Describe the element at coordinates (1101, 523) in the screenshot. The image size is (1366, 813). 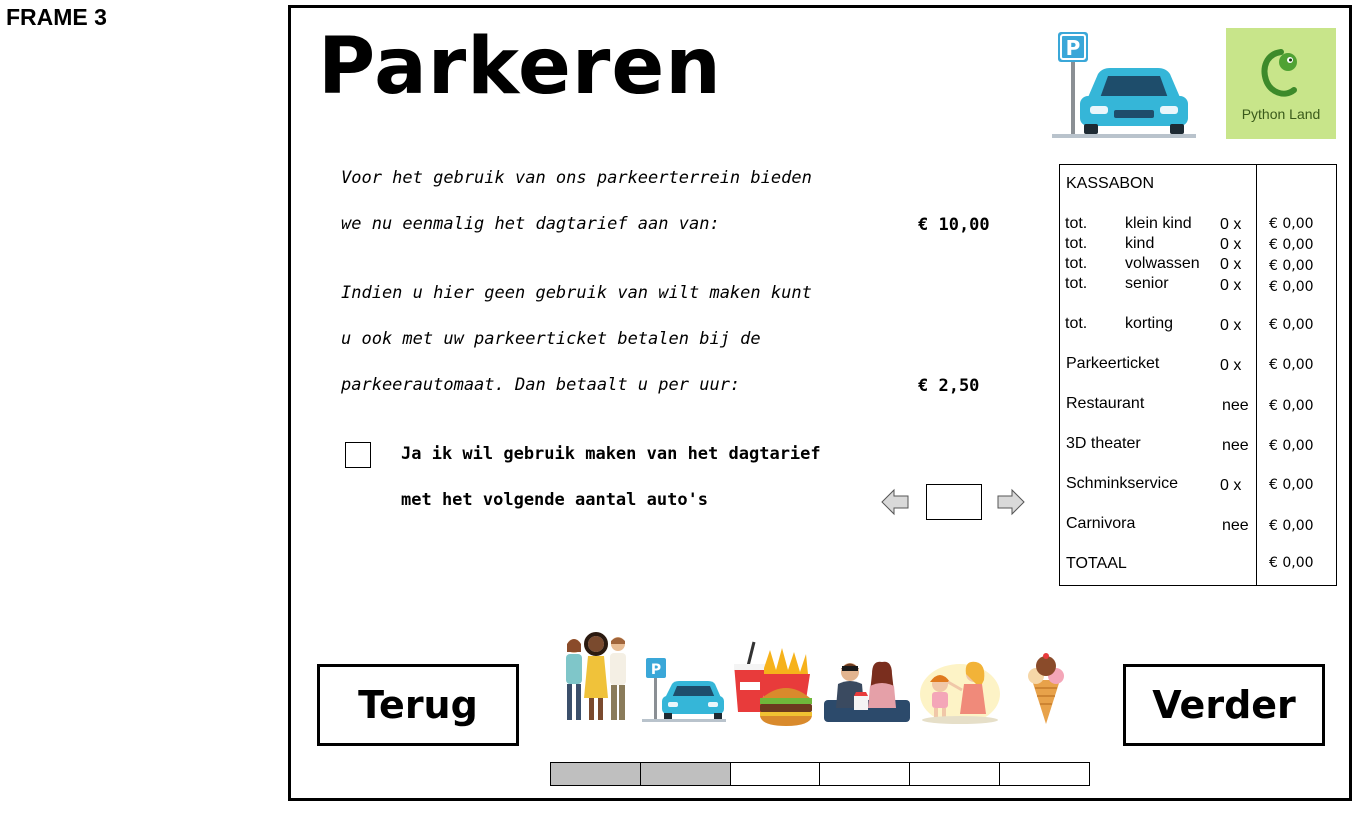
I see `receipt-row-label: Carnivora` at that location.